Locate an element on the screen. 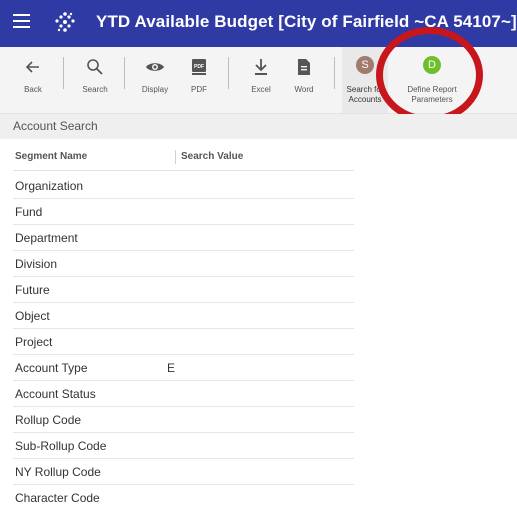  word-button: Word is located at coordinates (304, 80).